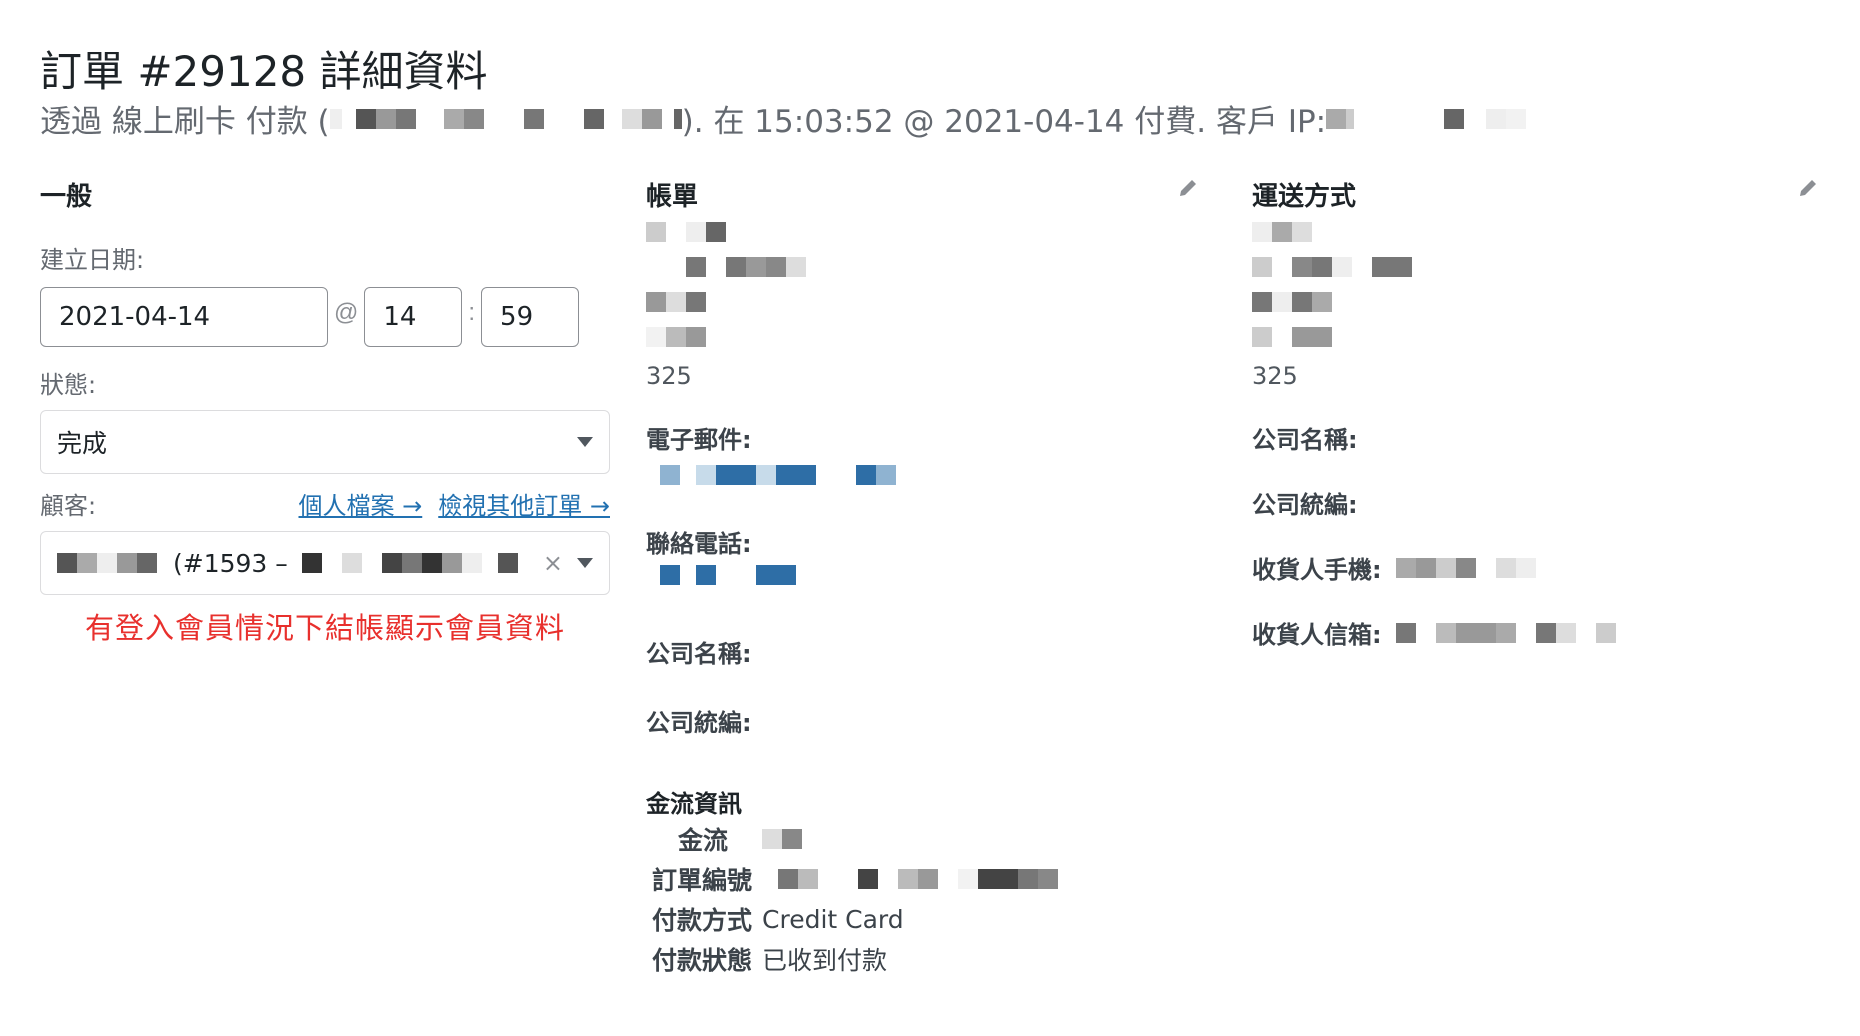 The image size is (1860, 1036). What do you see at coordinates (361, 503) in the screenshot?
I see `customer-profile-link: 個人檔案 →` at bounding box center [361, 503].